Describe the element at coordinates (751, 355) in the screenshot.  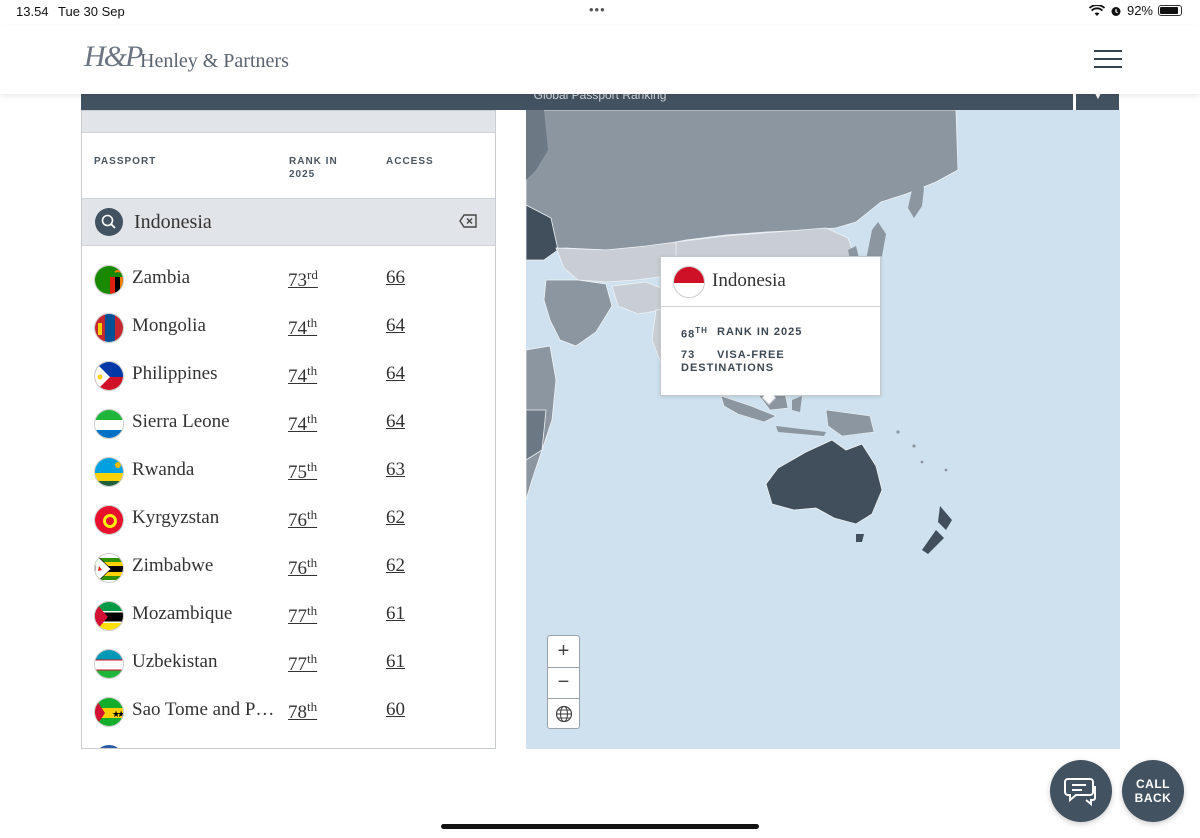
I see `tooltip-destinations-label-1: VISA-FREE` at that location.